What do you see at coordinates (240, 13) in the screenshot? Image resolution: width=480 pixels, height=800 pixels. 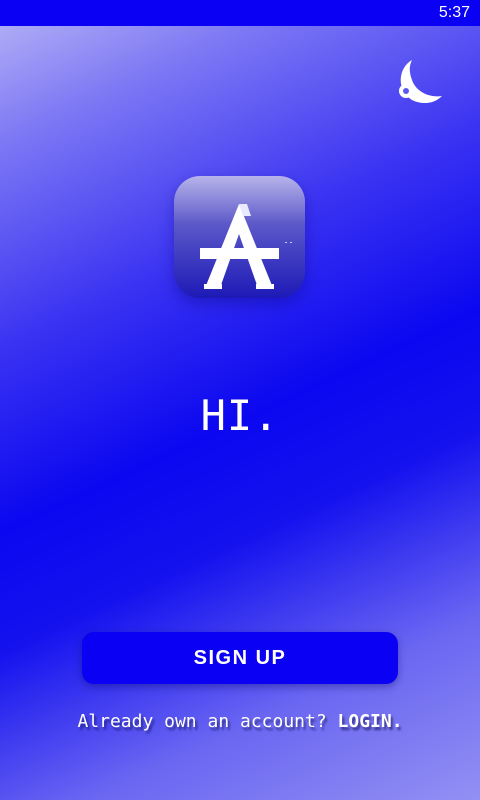 I see `status-bar: 5:37` at bounding box center [240, 13].